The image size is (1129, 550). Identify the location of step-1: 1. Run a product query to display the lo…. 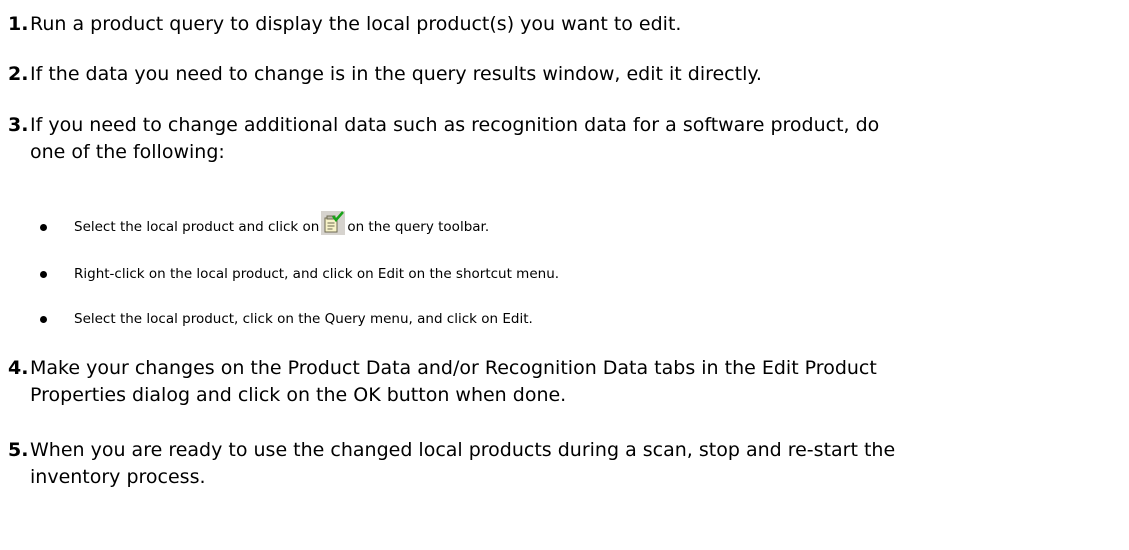
(563, 24).